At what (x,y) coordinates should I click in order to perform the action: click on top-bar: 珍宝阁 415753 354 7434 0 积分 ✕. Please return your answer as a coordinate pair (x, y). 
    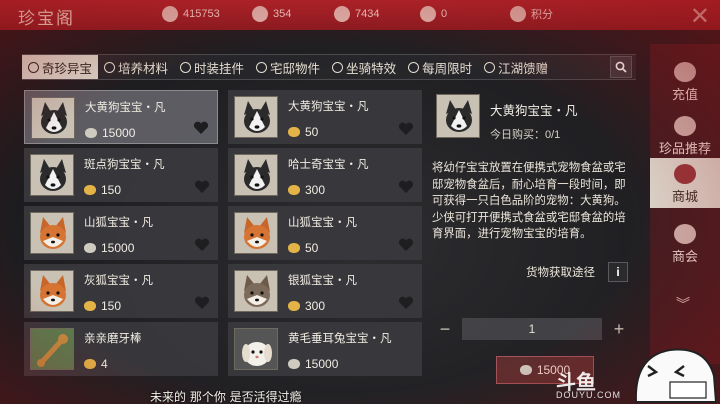
    Looking at the image, I should click on (360, 15).